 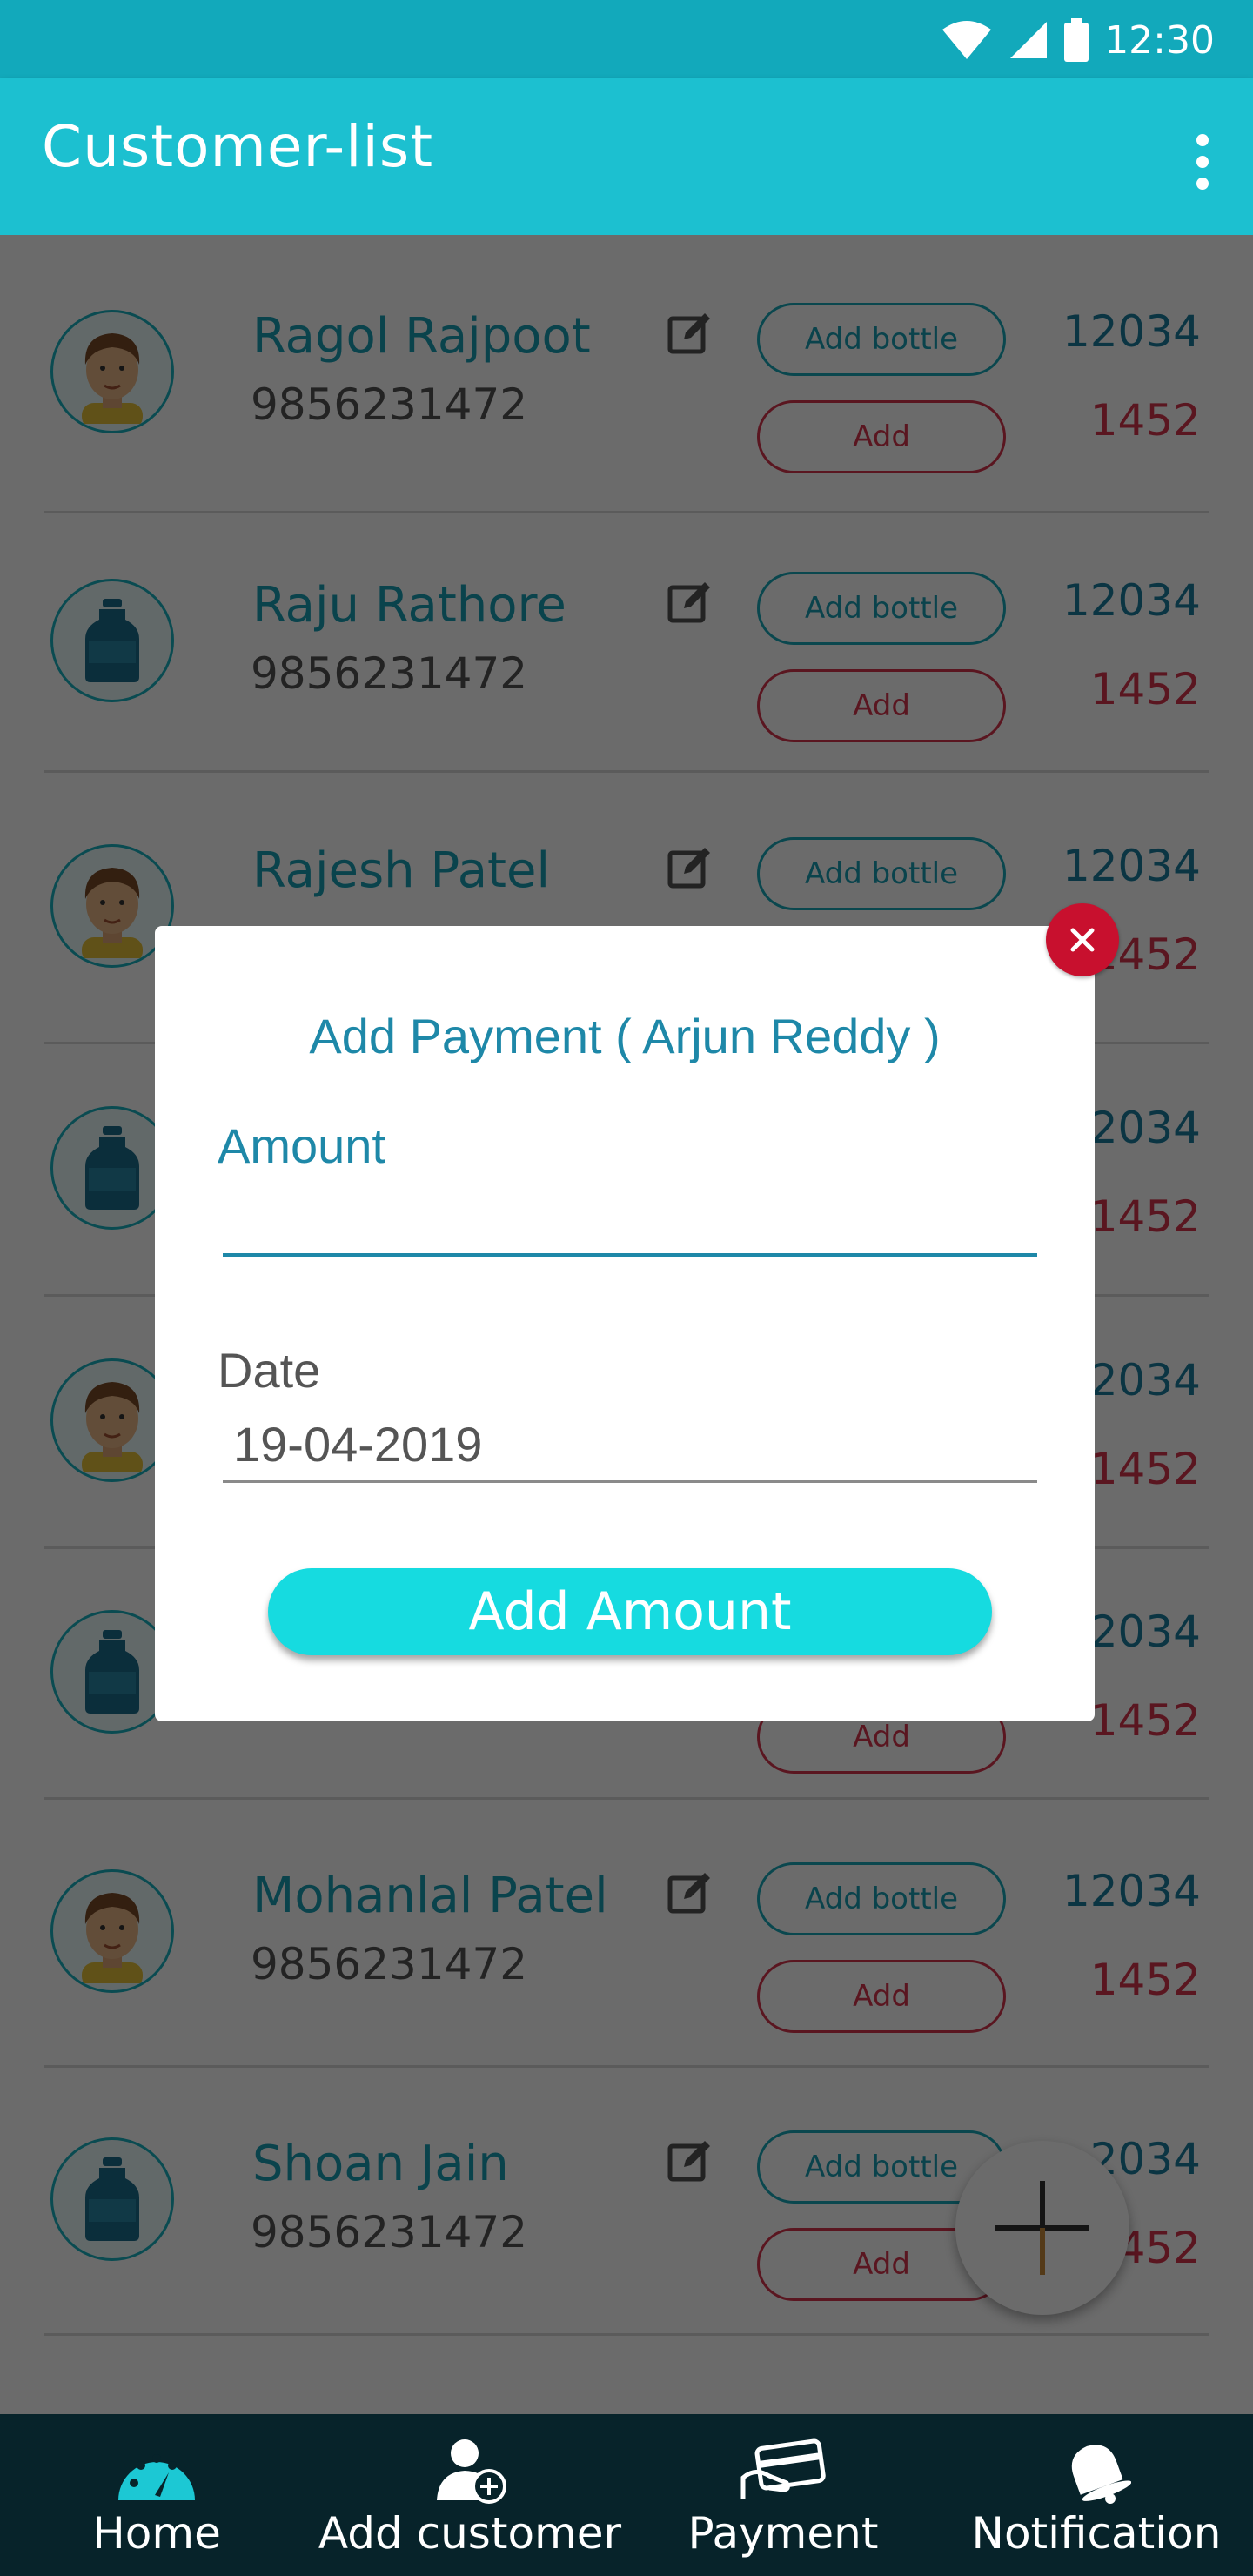 I want to click on dialog-title: Add Payment ( Arjun Reddy ), so click(x=625, y=1036).